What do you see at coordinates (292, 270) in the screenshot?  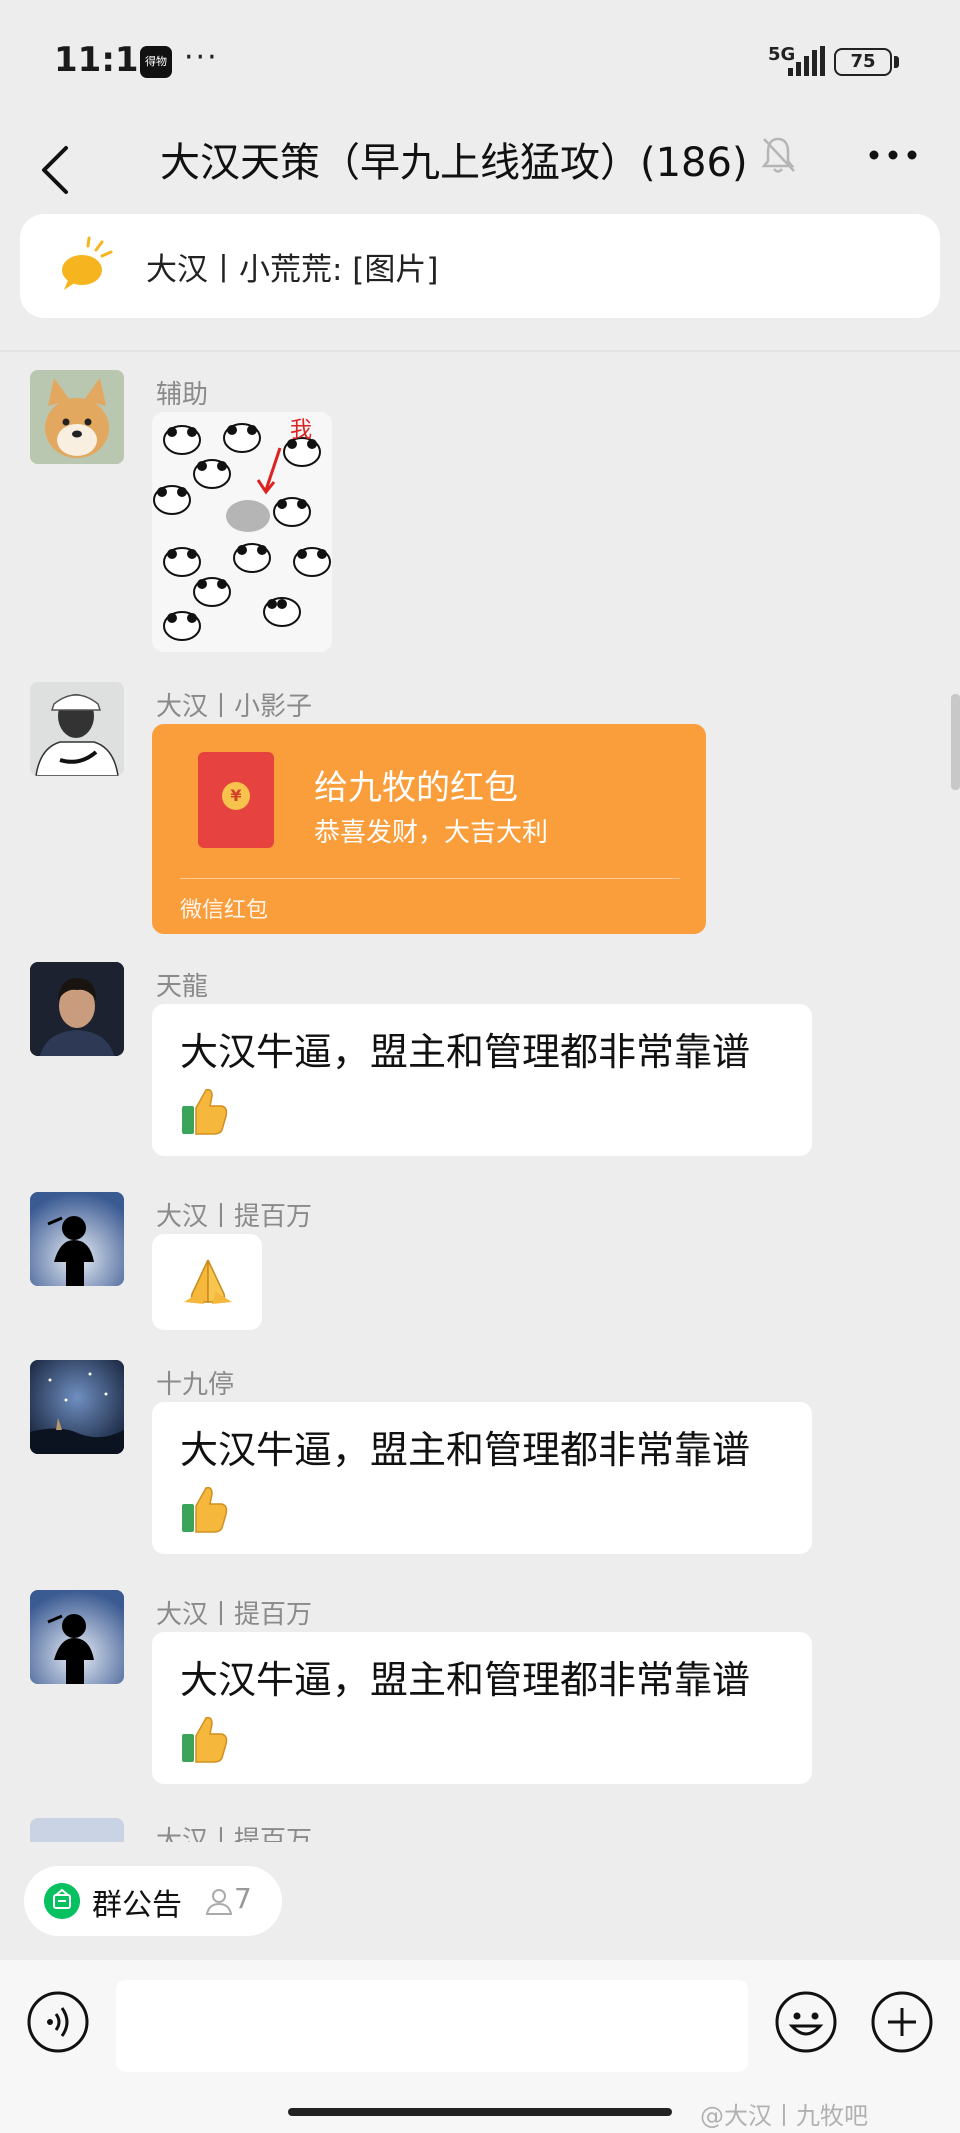 I see `pinned-text: 大汉丨小荒荒: [图片]` at bounding box center [292, 270].